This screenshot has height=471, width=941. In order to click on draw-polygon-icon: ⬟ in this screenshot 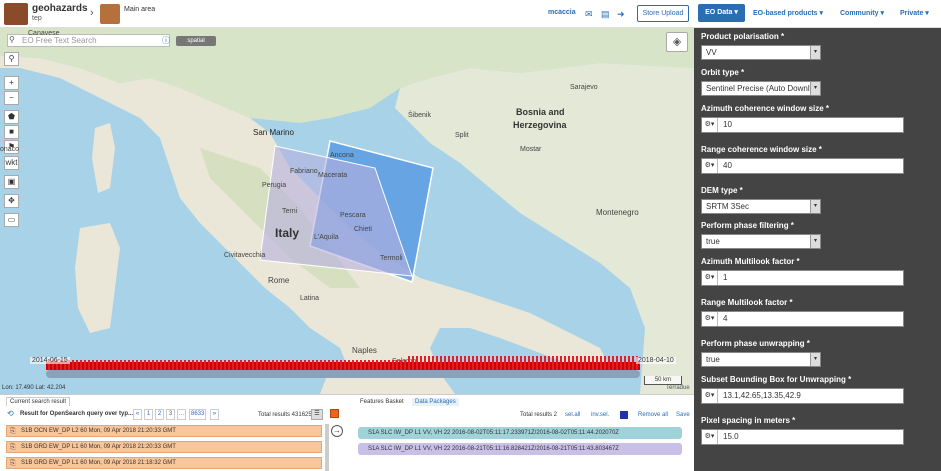, I will do `click(11, 117)`.